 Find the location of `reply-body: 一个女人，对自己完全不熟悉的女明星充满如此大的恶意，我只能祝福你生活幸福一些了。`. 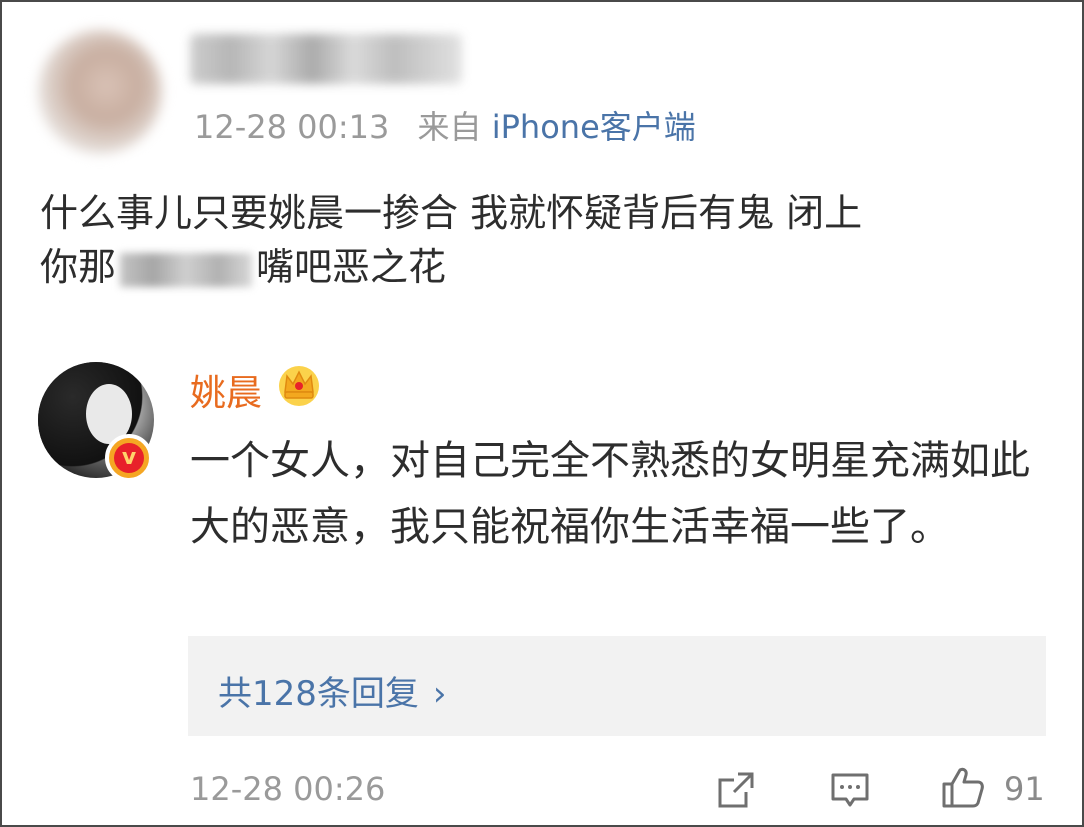

reply-body: 一个女人，对自己完全不熟悉的女明星充满如此大的恶意，我只能祝福你生活幸福一些了。 is located at coordinates (610, 494).